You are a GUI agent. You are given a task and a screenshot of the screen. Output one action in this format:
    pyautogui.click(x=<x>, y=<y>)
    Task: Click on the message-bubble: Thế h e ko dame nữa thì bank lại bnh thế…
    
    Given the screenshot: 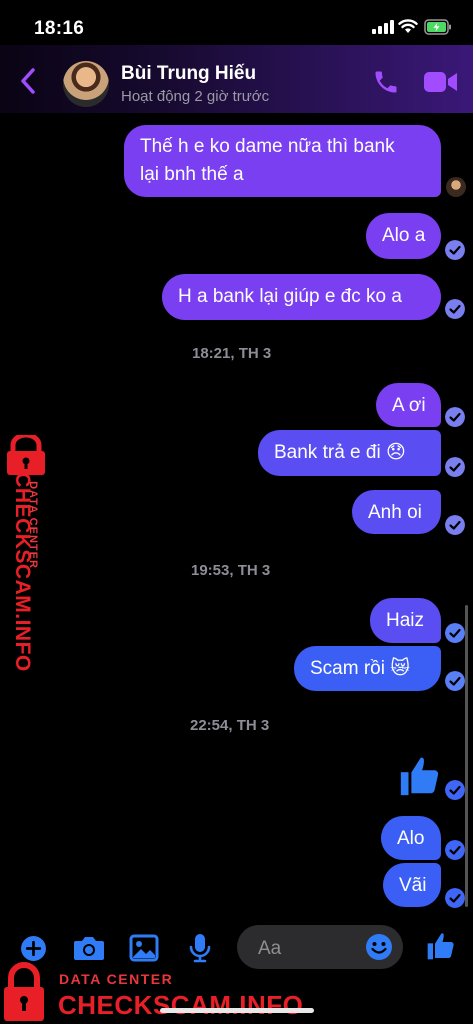 What is the action you would take?
    pyautogui.click(x=282, y=161)
    